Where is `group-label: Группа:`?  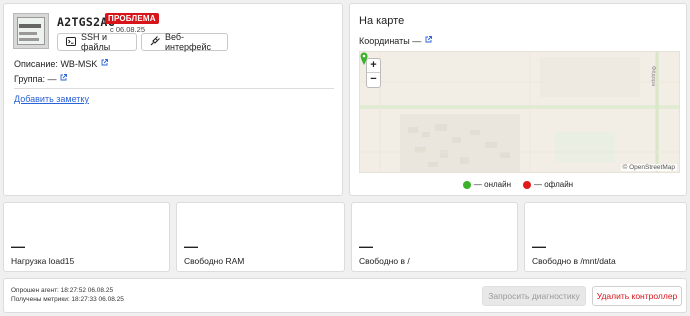 group-label: Группа: is located at coordinates (30, 79).